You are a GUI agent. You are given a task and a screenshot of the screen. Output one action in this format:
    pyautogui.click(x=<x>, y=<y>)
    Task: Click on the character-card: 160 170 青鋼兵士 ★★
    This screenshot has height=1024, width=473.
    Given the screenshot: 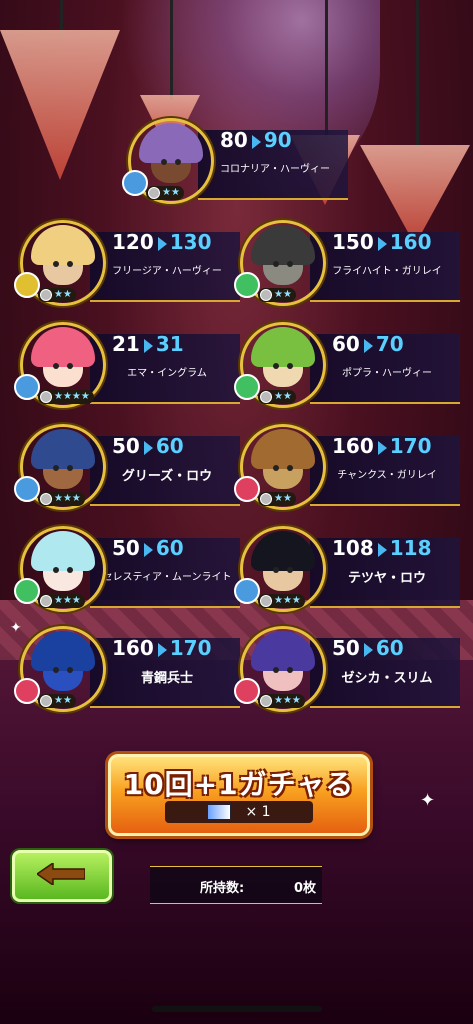 What is the action you would take?
    pyautogui.click(x=127, y=671)
    